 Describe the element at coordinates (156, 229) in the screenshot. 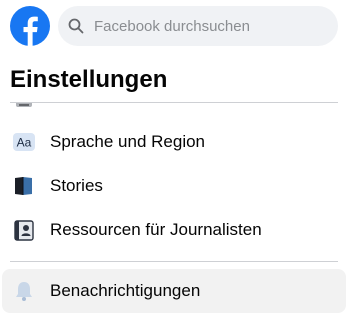

I see `menu-item-label: Ressourcen für Journalisten` at that location.